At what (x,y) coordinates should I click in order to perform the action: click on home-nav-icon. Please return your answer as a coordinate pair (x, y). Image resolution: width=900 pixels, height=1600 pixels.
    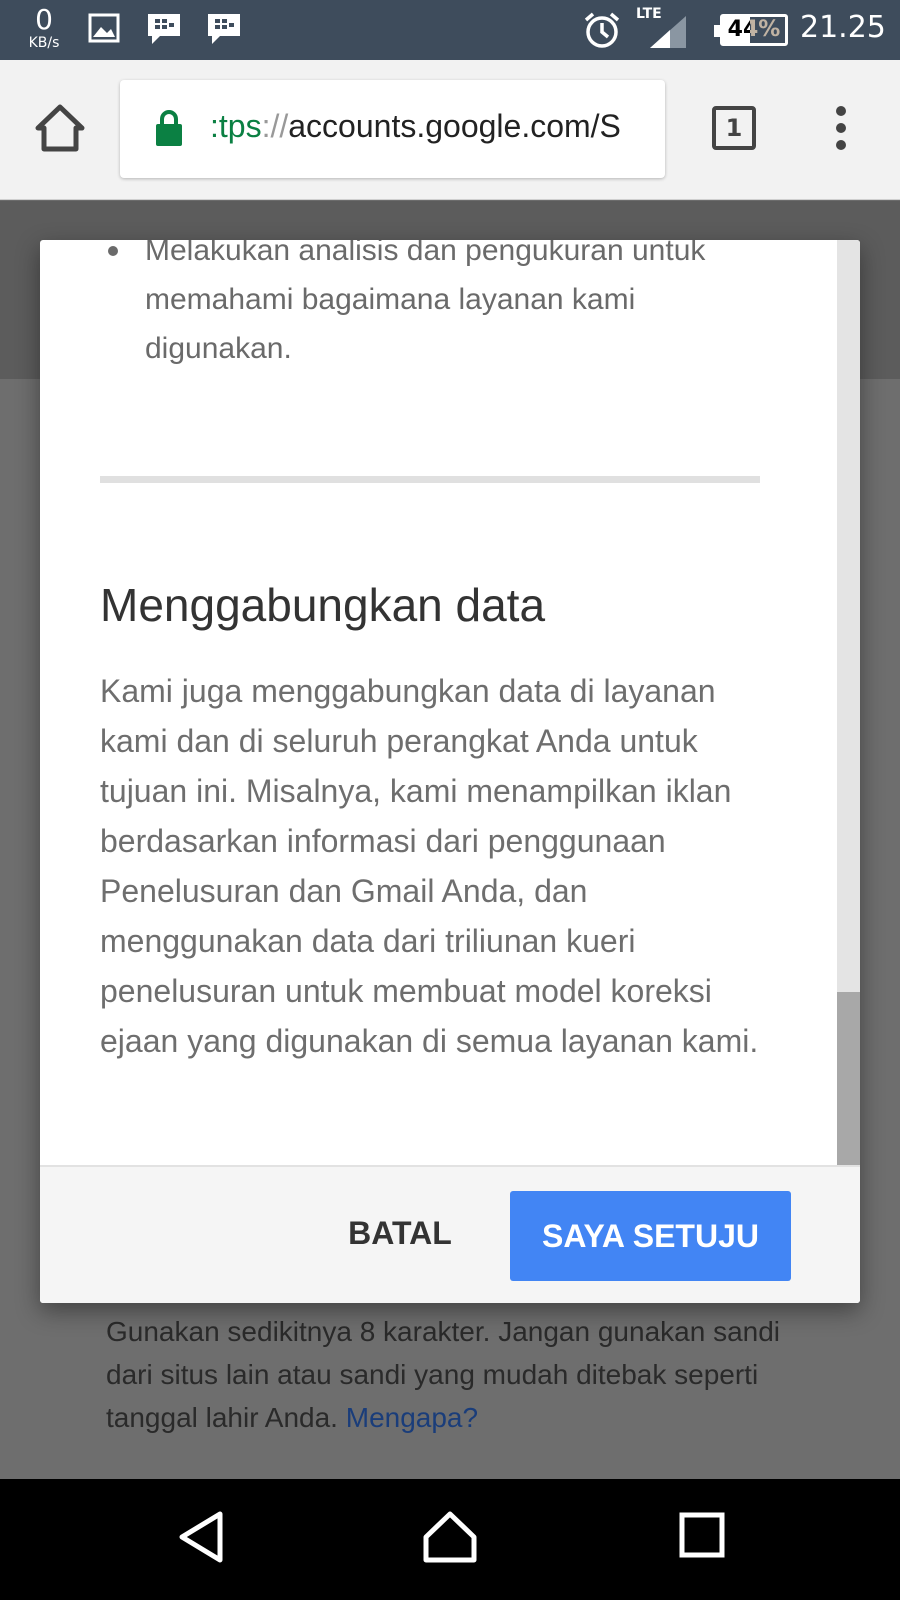
    Looking at the image, I should click on (450, 1537).